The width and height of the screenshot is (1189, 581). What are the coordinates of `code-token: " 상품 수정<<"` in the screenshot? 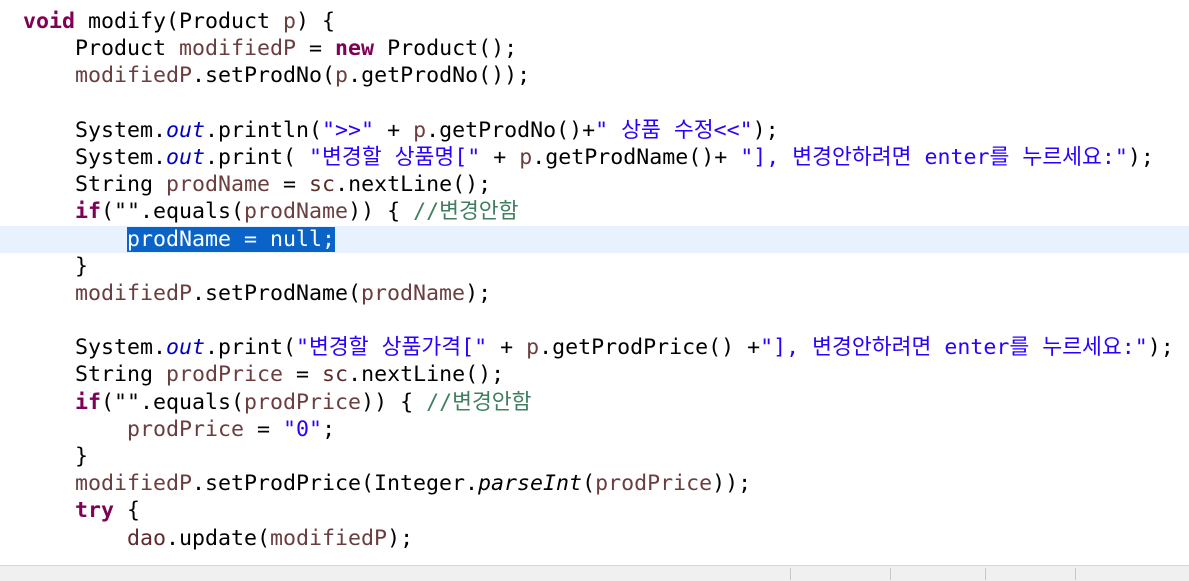 It's located at (674, 130).